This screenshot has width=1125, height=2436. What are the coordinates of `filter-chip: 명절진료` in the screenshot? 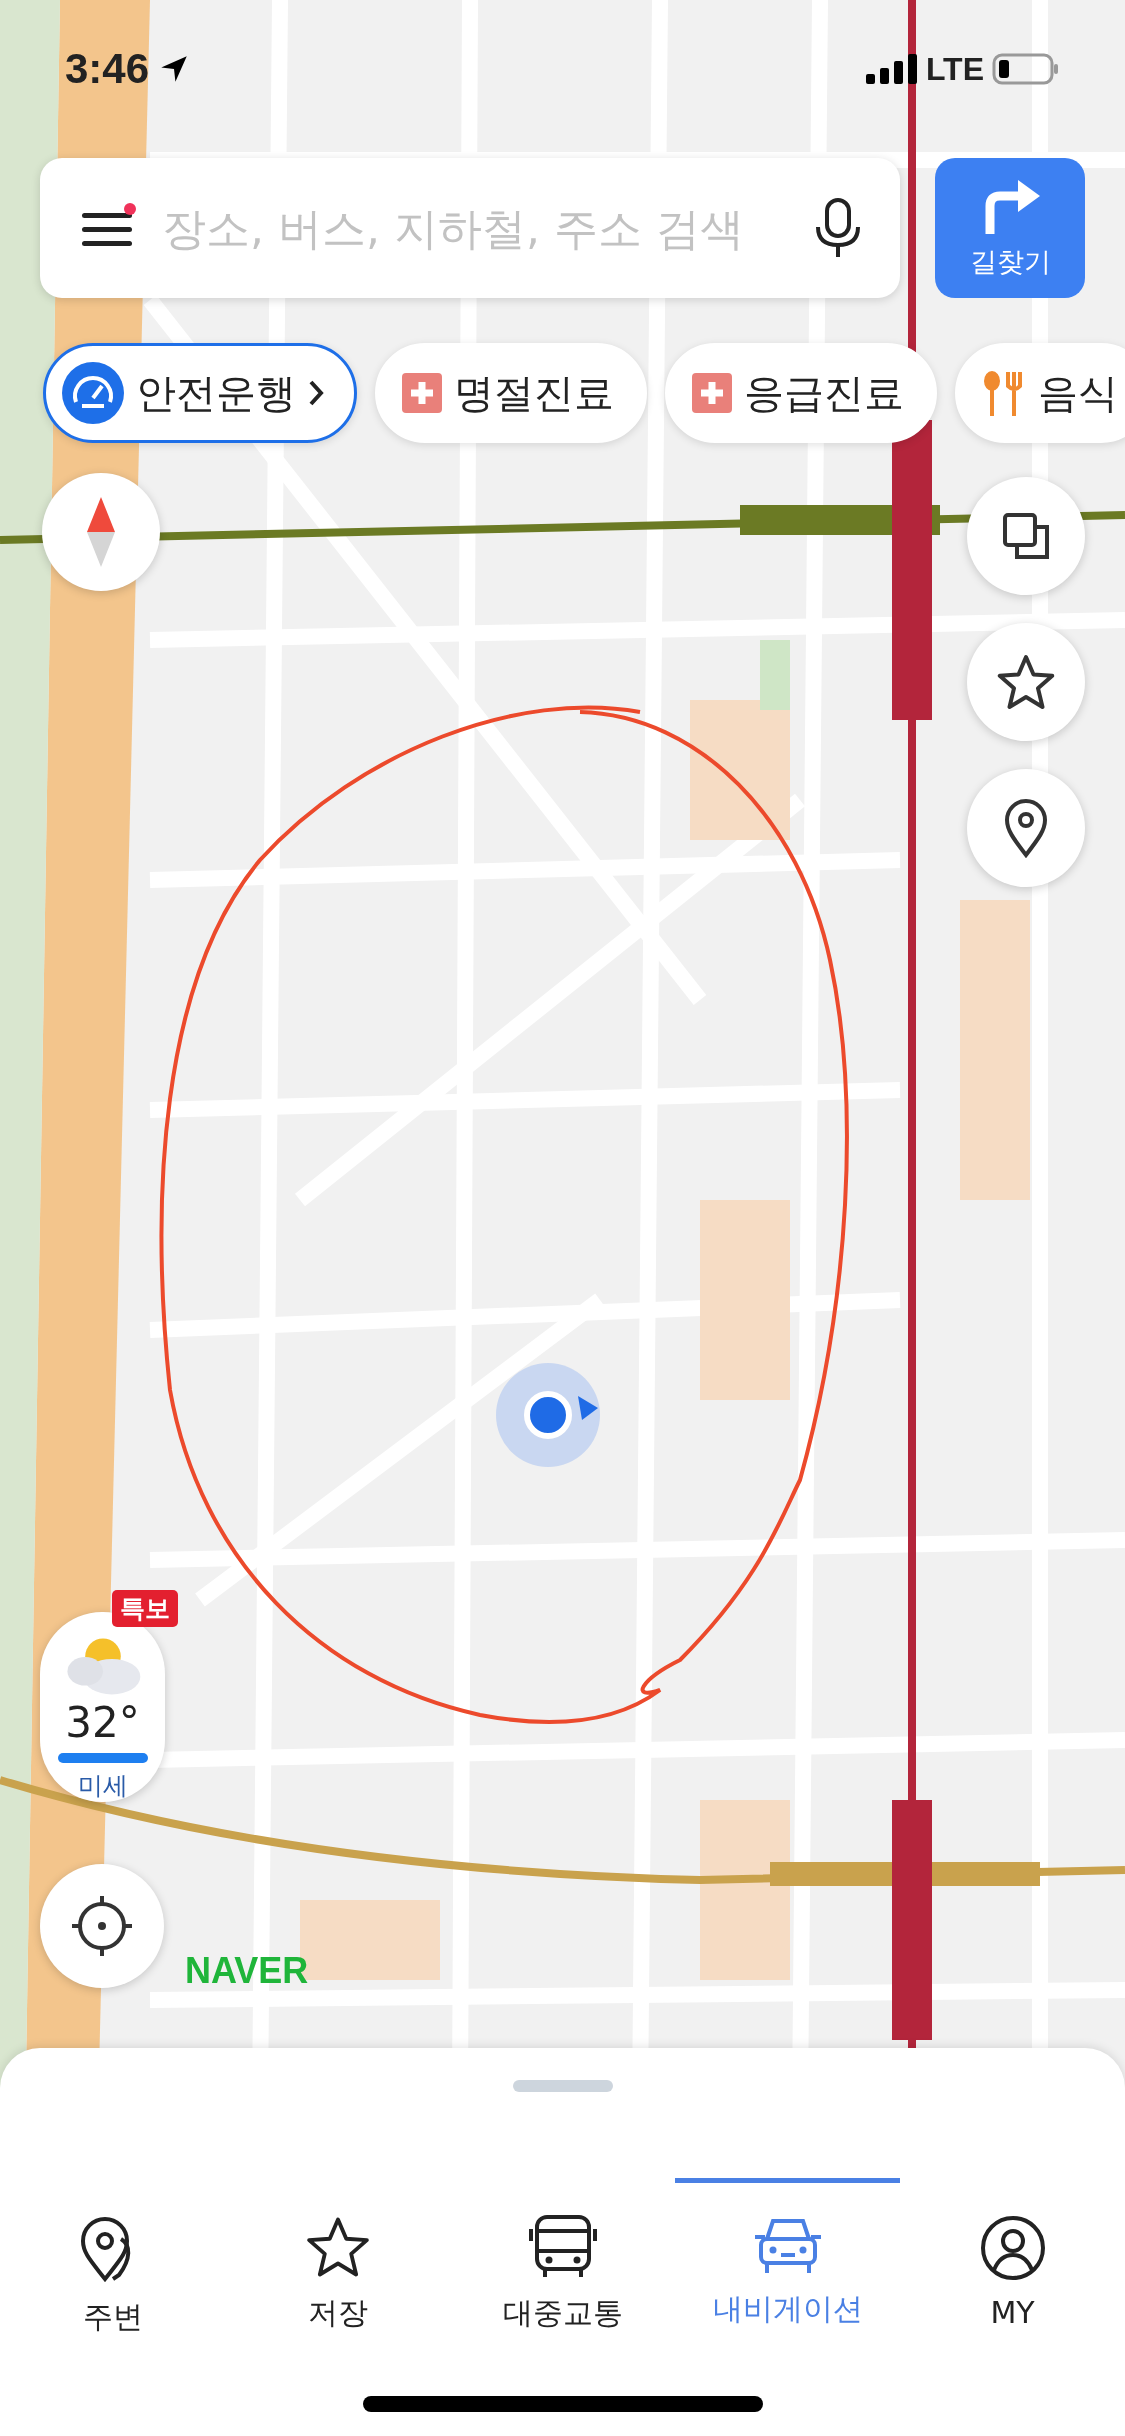 It's located at (511, 393).